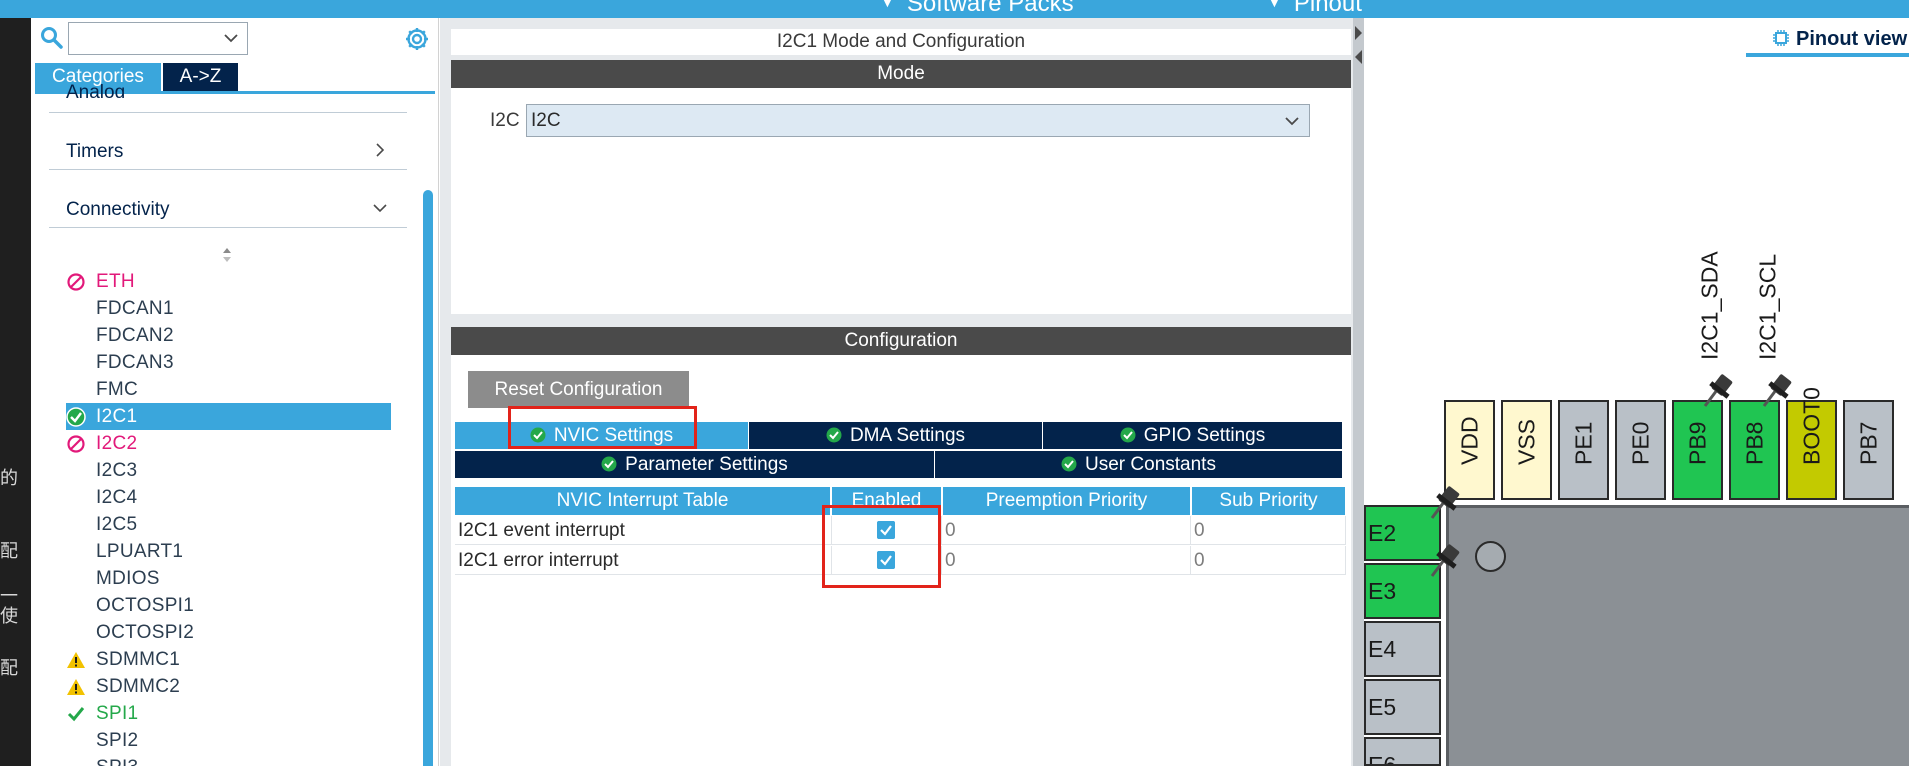 The image size is (1909, 766). I want to click on pin-pb9: PB9, so click(1697, 450).